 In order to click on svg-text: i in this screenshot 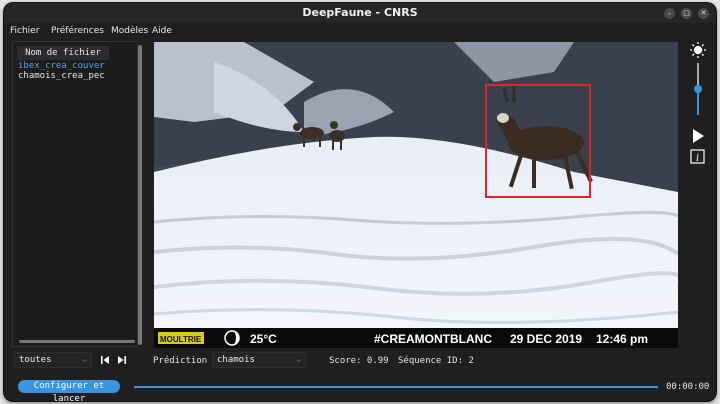, I will do `click(697, 158)`.